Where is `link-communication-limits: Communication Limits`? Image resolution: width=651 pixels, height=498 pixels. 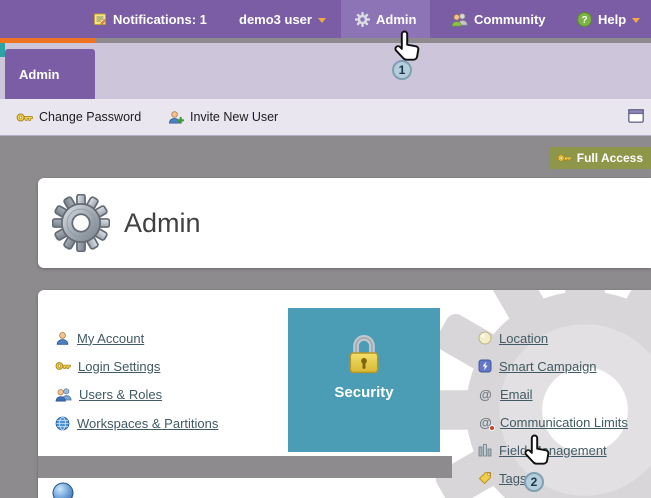
link-communication-limits: Communication Limits is located at coordinates (564, 422).